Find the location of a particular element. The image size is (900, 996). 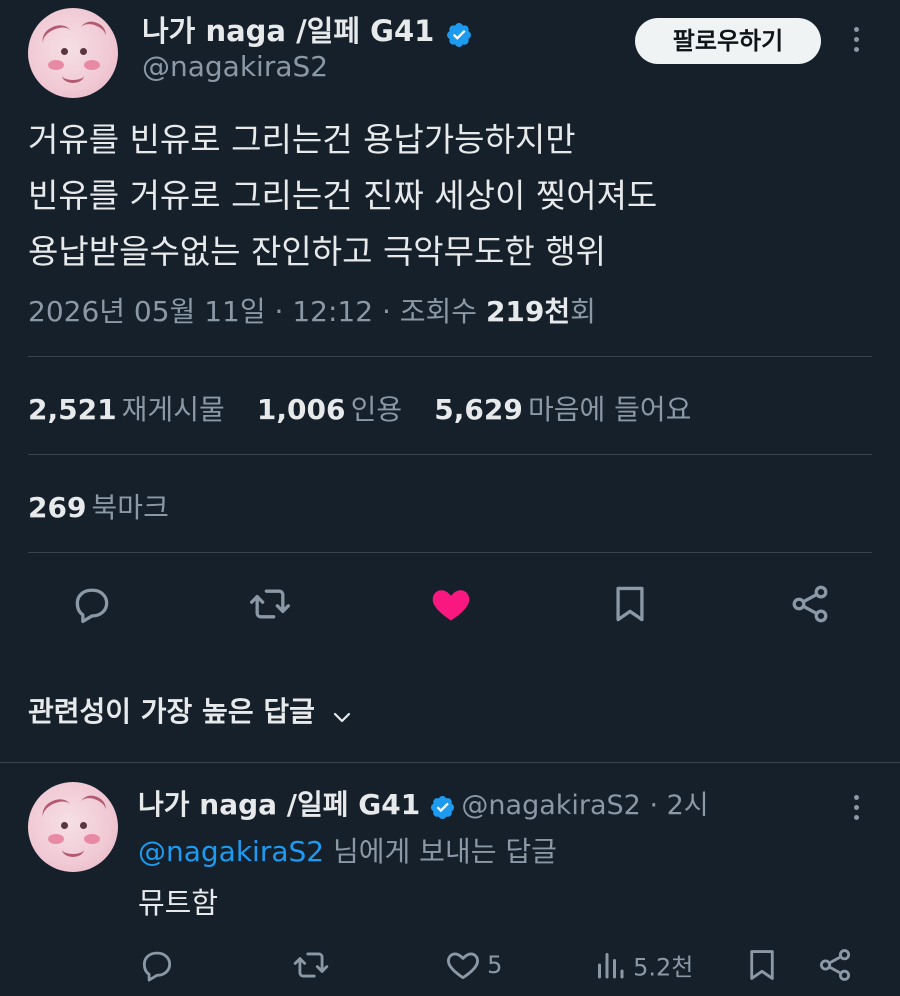

reply-retweet-icon is located at coordinates (311, 965).